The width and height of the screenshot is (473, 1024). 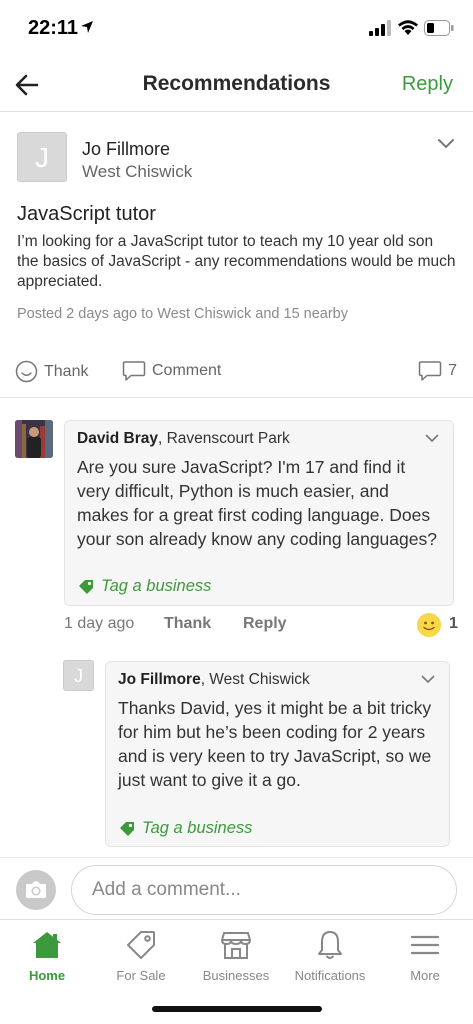 What do you see at coordinates (453, 623) in the screenshot?
I see `reaction-count: 1` at bounding box center [453, 623].